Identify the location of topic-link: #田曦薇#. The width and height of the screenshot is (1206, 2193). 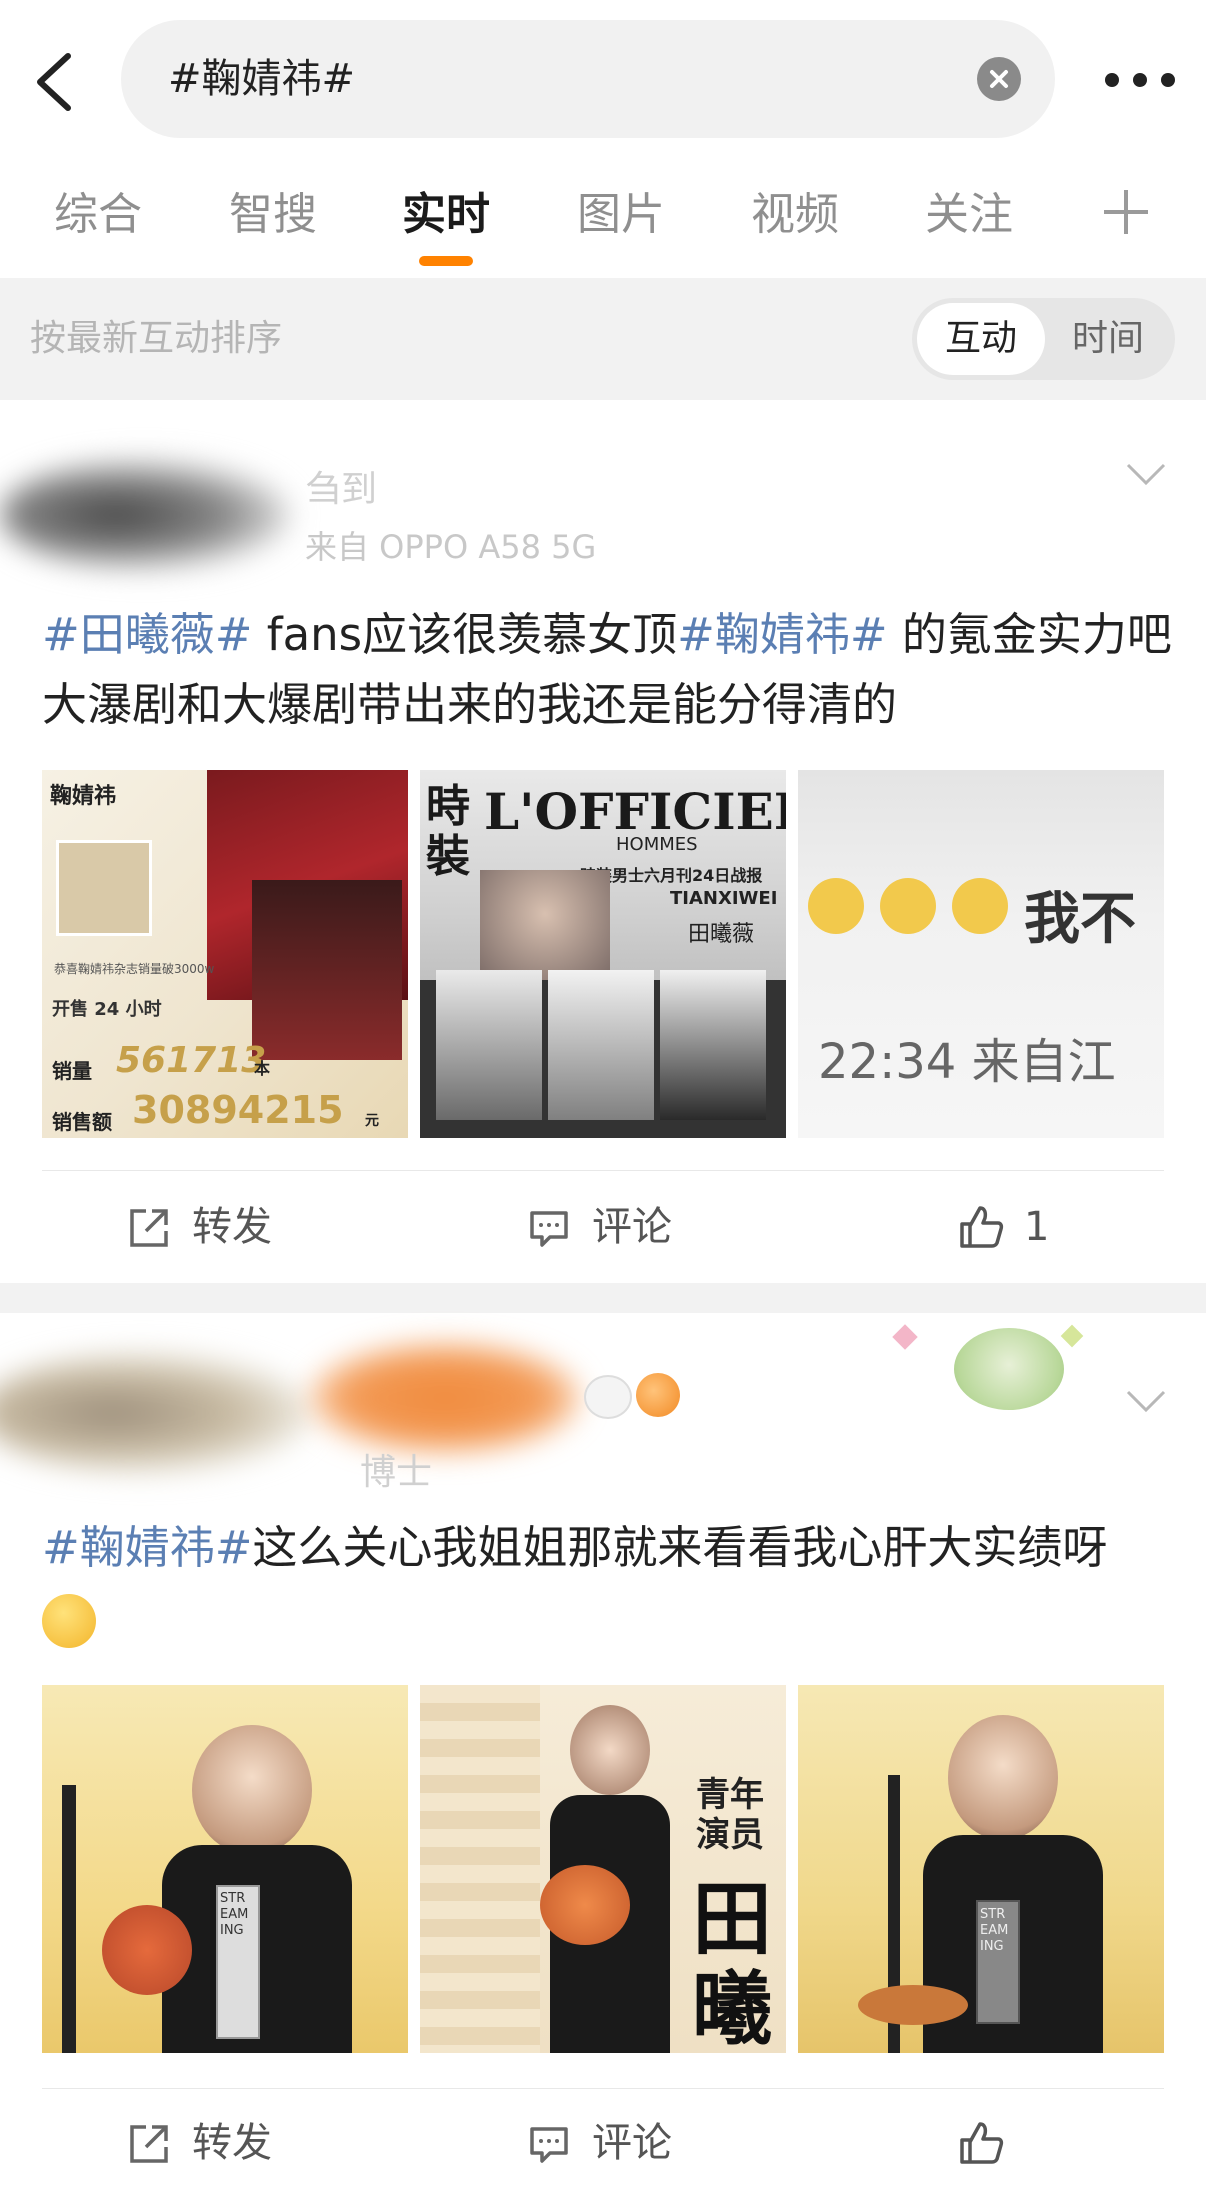
(147, 634).